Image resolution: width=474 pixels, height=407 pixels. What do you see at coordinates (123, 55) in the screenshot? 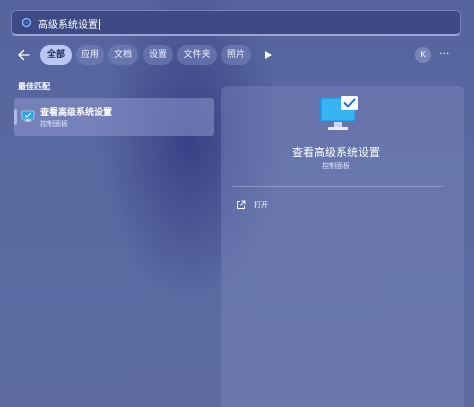
I see `filter-chip-documents: 文档` at bounding box center [123, 55].